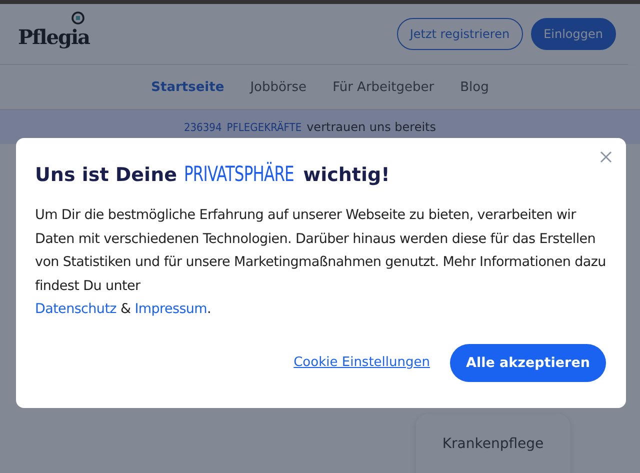 The width and height of the screenshot is (640, 473). I want to click on cookie-settings-link: Cookie Einstellungen, so click(362, 362).